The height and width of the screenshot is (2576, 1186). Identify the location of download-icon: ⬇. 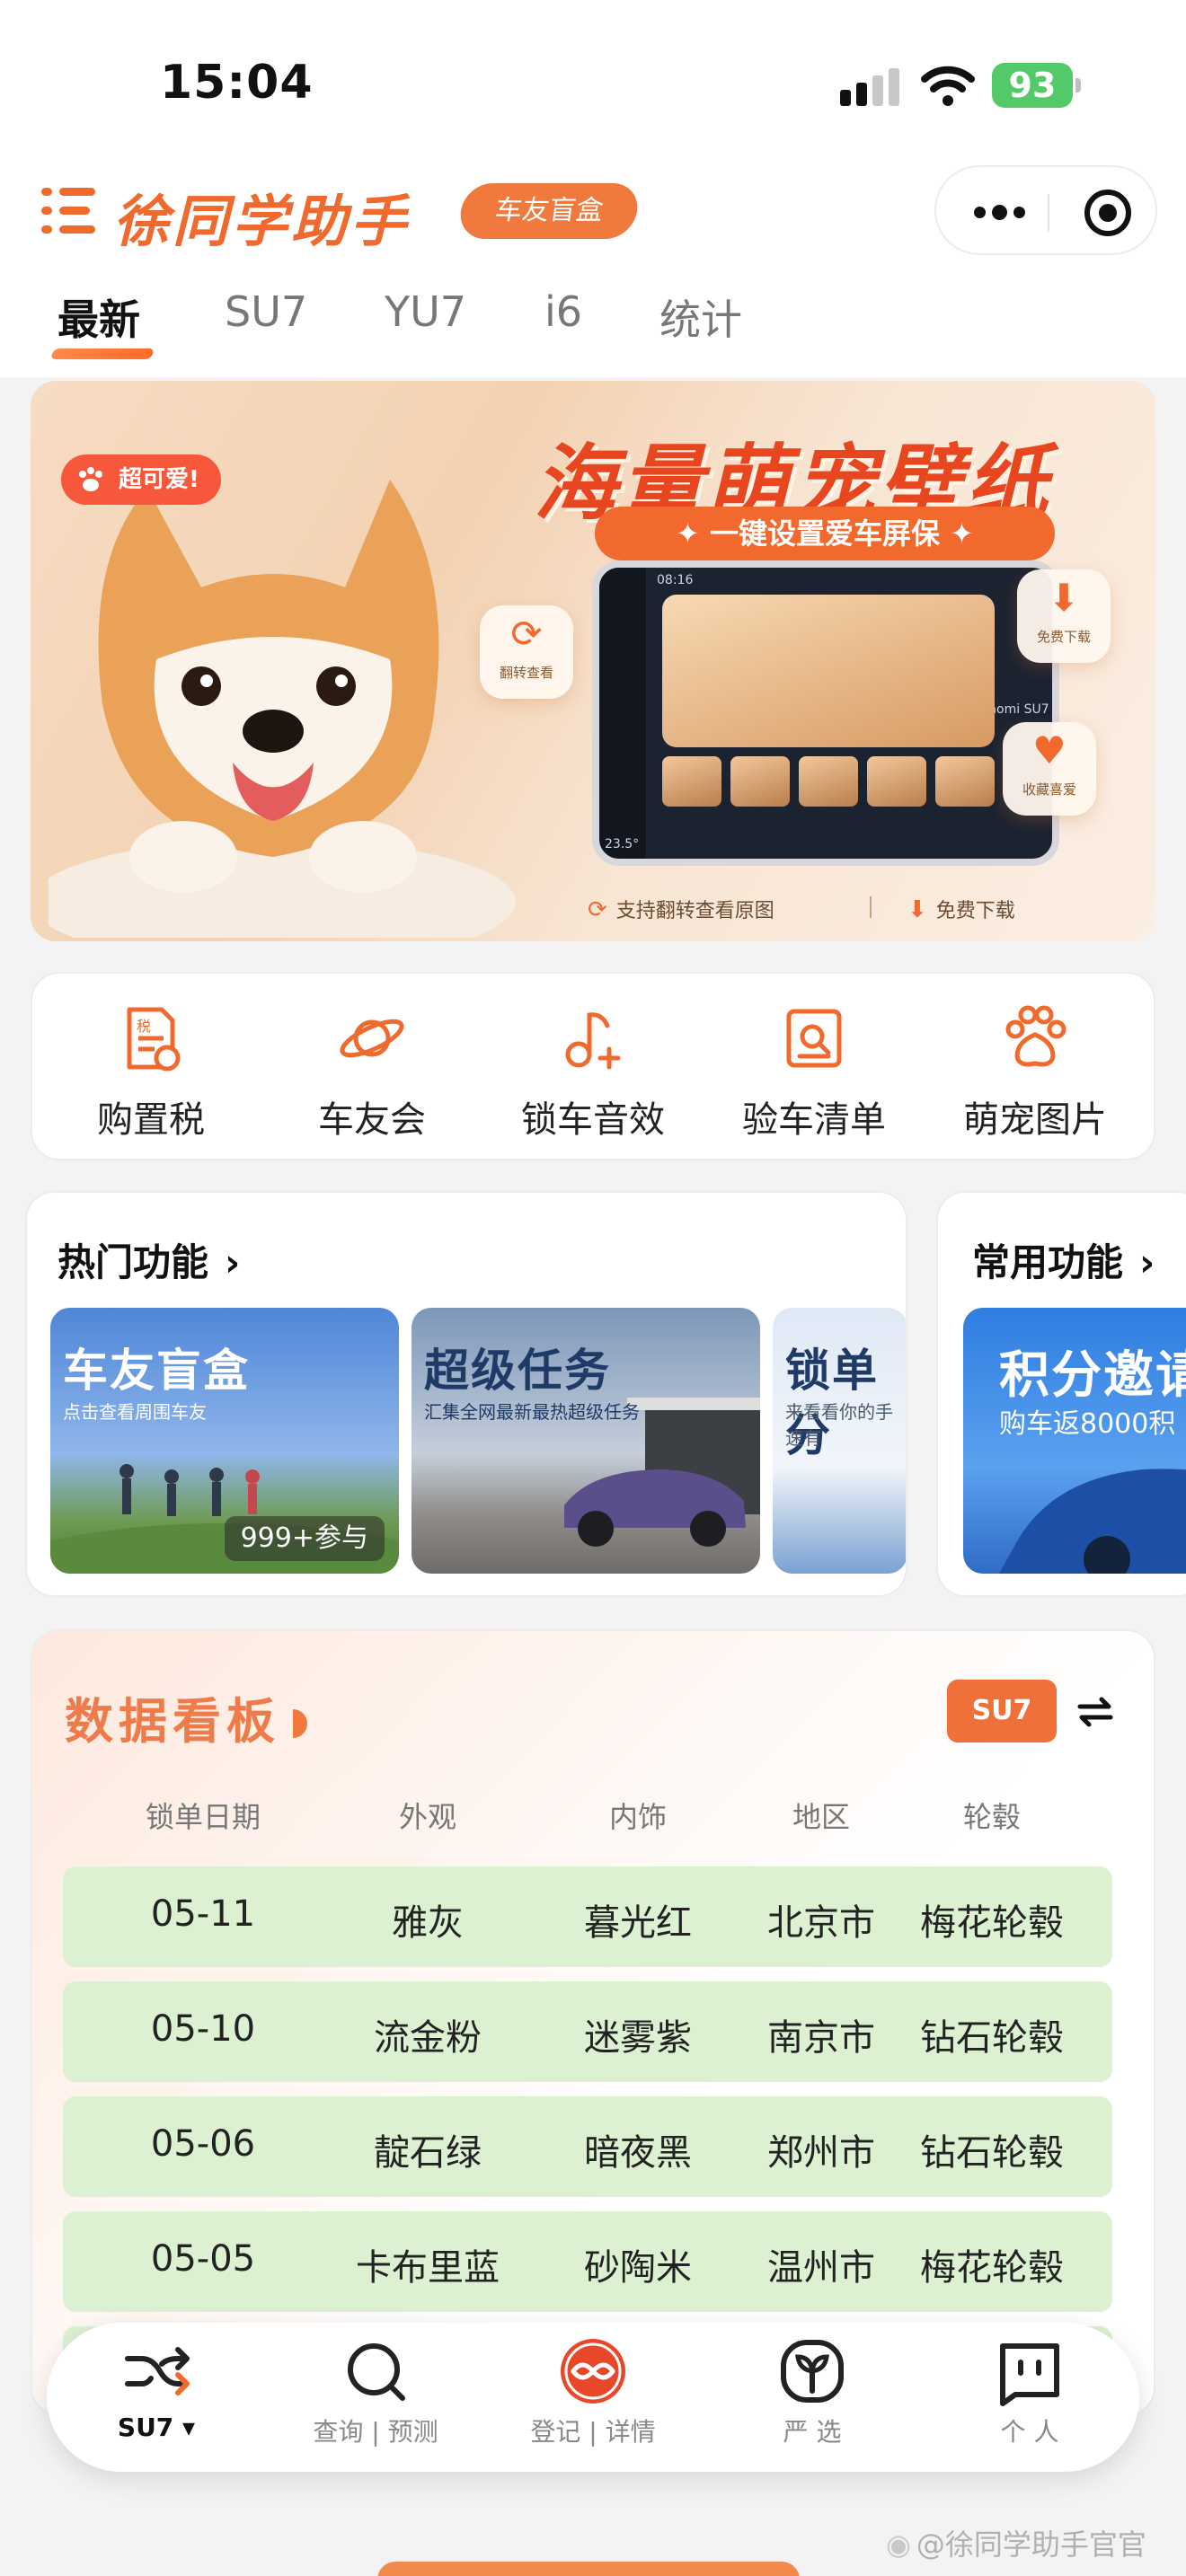
(917, 909).